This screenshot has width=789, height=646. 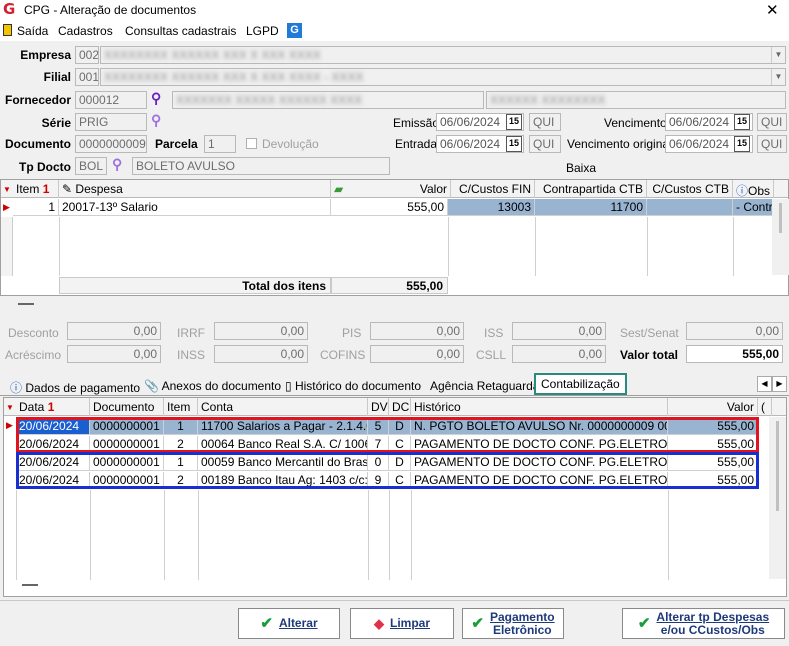 What do you see at coordinates (394, 600) in the screenshot?
I see `divider` at bounding box center [394, 600].